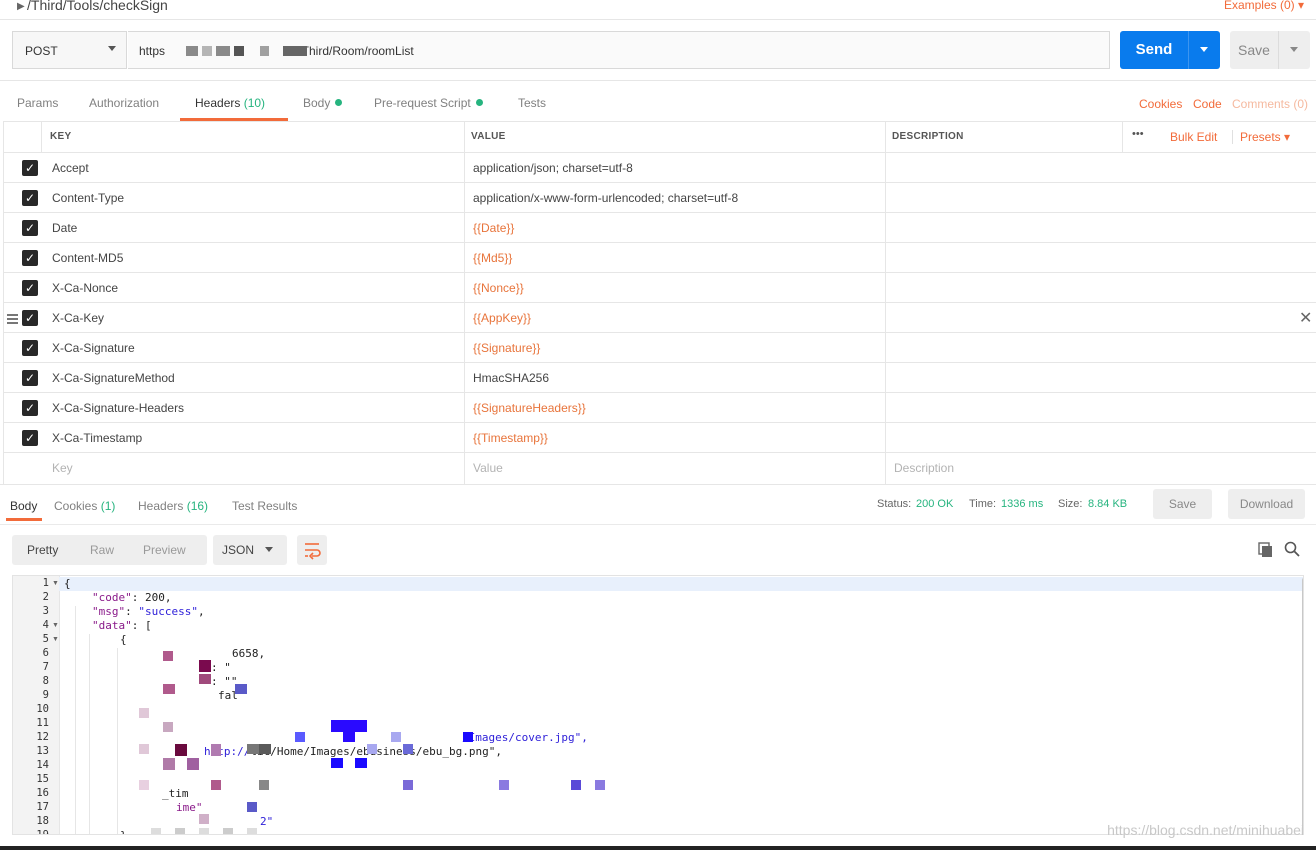 The width and height of the screenshot is (1316, 850). What do you see at coordinates (428, 103) in the screenshot?
I see `tab-pre-request-script: Pre-request Script` at bounding box center [428, 103].